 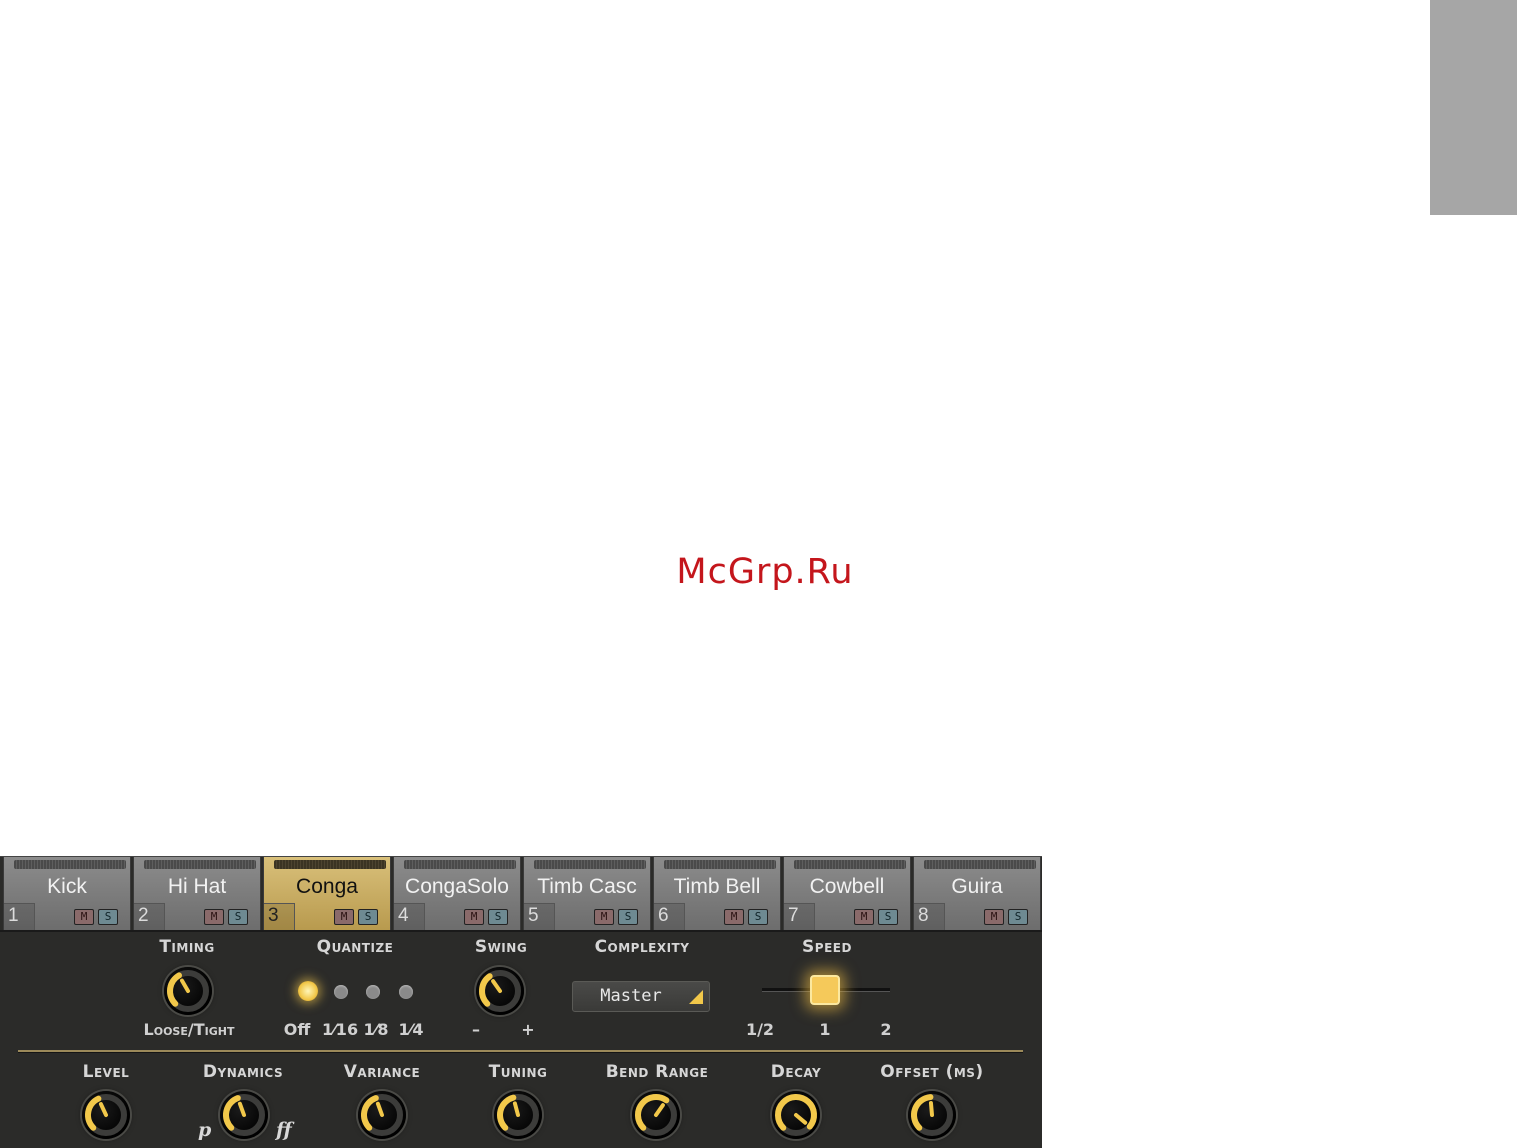 What do you see at coordinates (642, 947) in the screenshot?
I see `complexity-label: Complexity` at bounding box center [642, 947].